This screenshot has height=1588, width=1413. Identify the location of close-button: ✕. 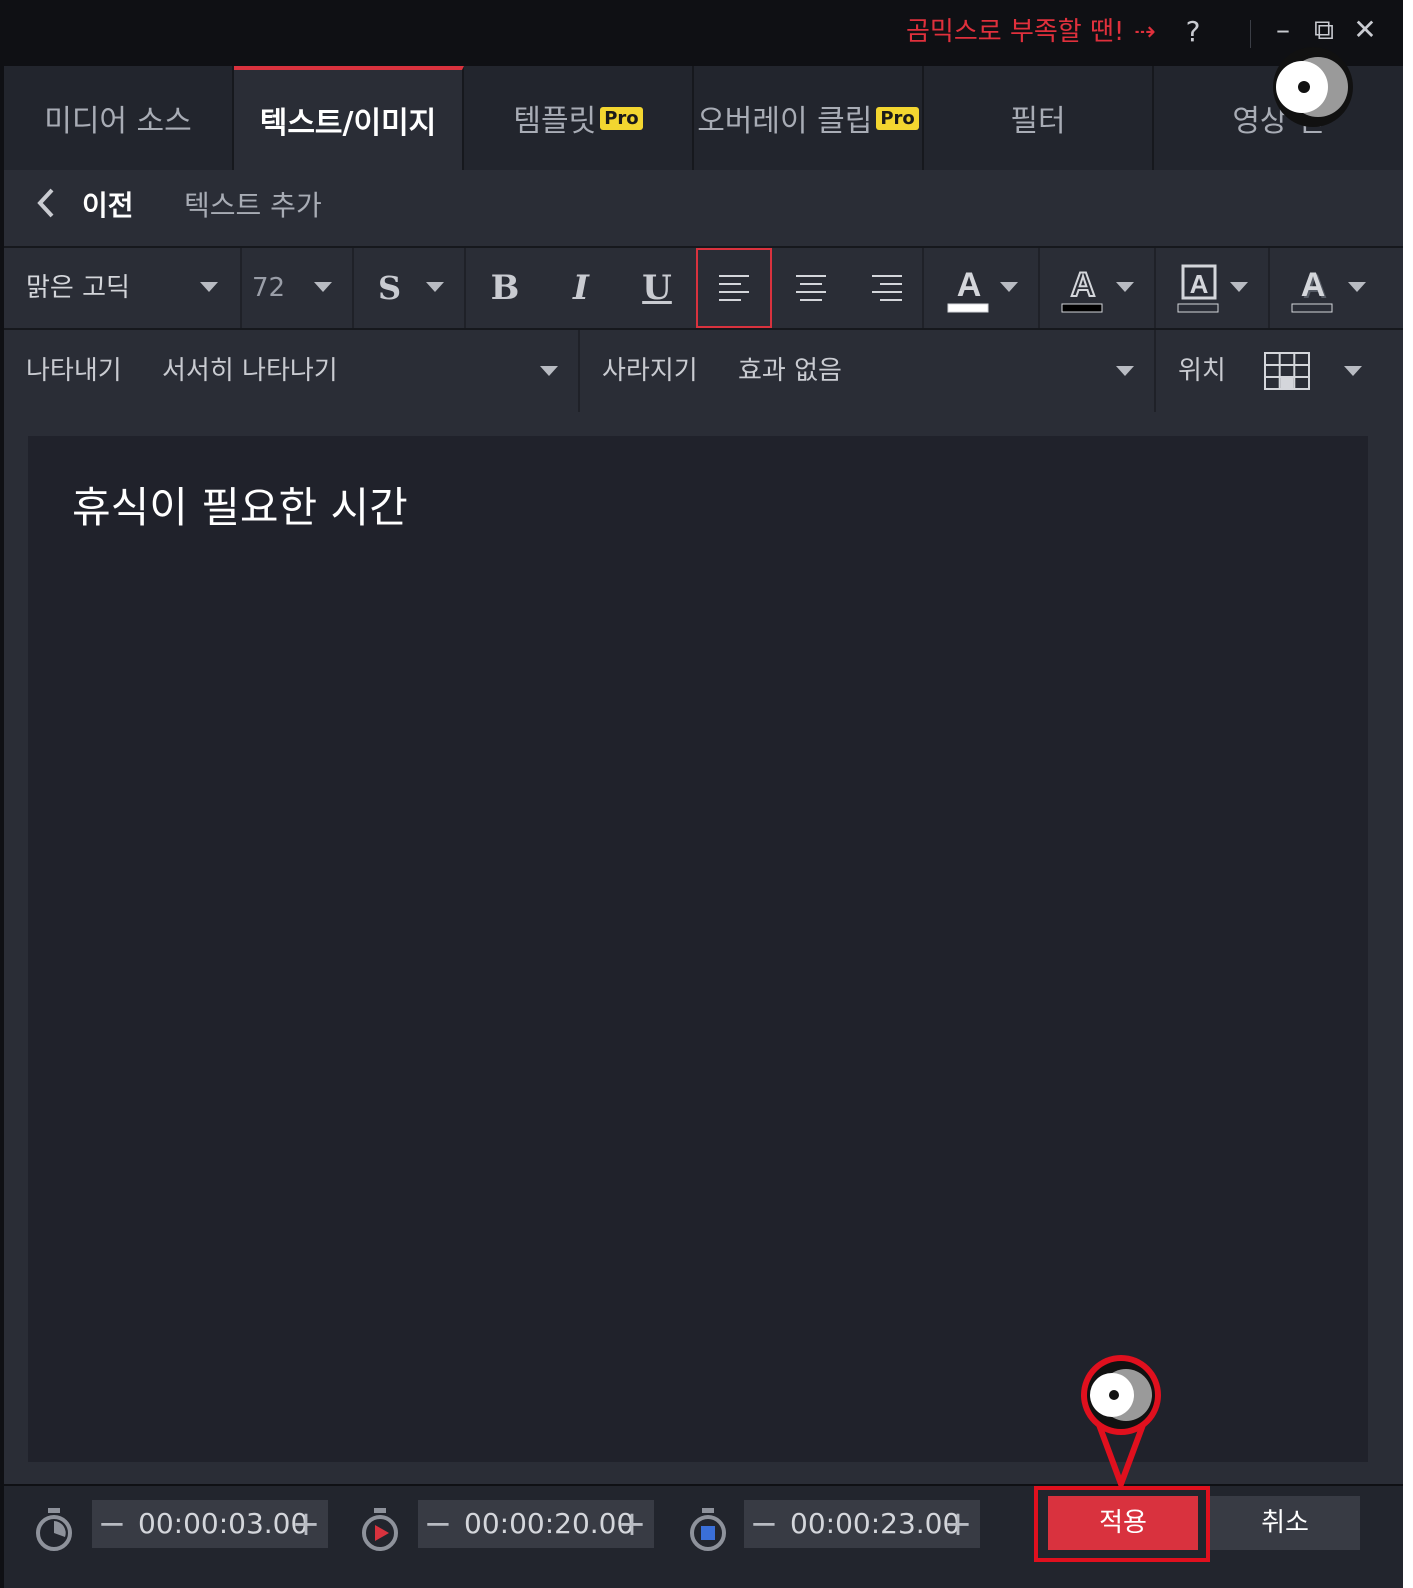
(1365, 30).